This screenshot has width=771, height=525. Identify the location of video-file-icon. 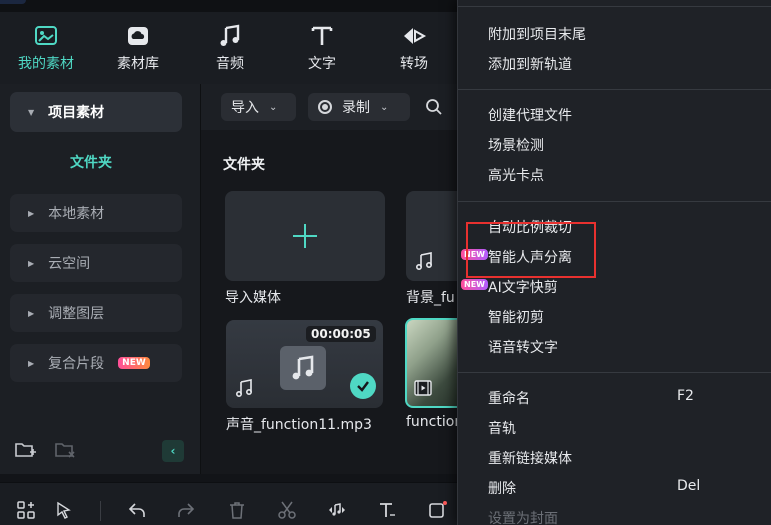
(423, 388).